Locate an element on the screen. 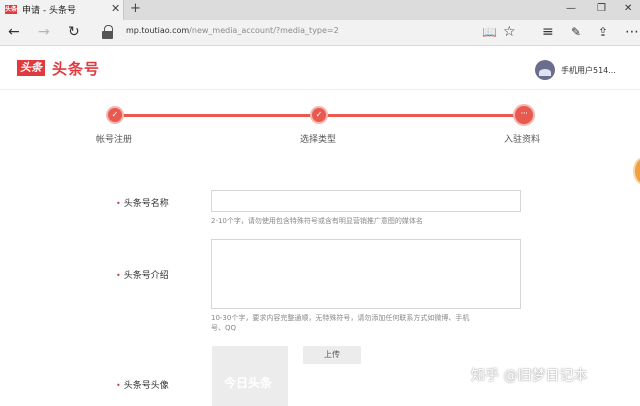  lock-icon-body is located at coordinates (107, 35).